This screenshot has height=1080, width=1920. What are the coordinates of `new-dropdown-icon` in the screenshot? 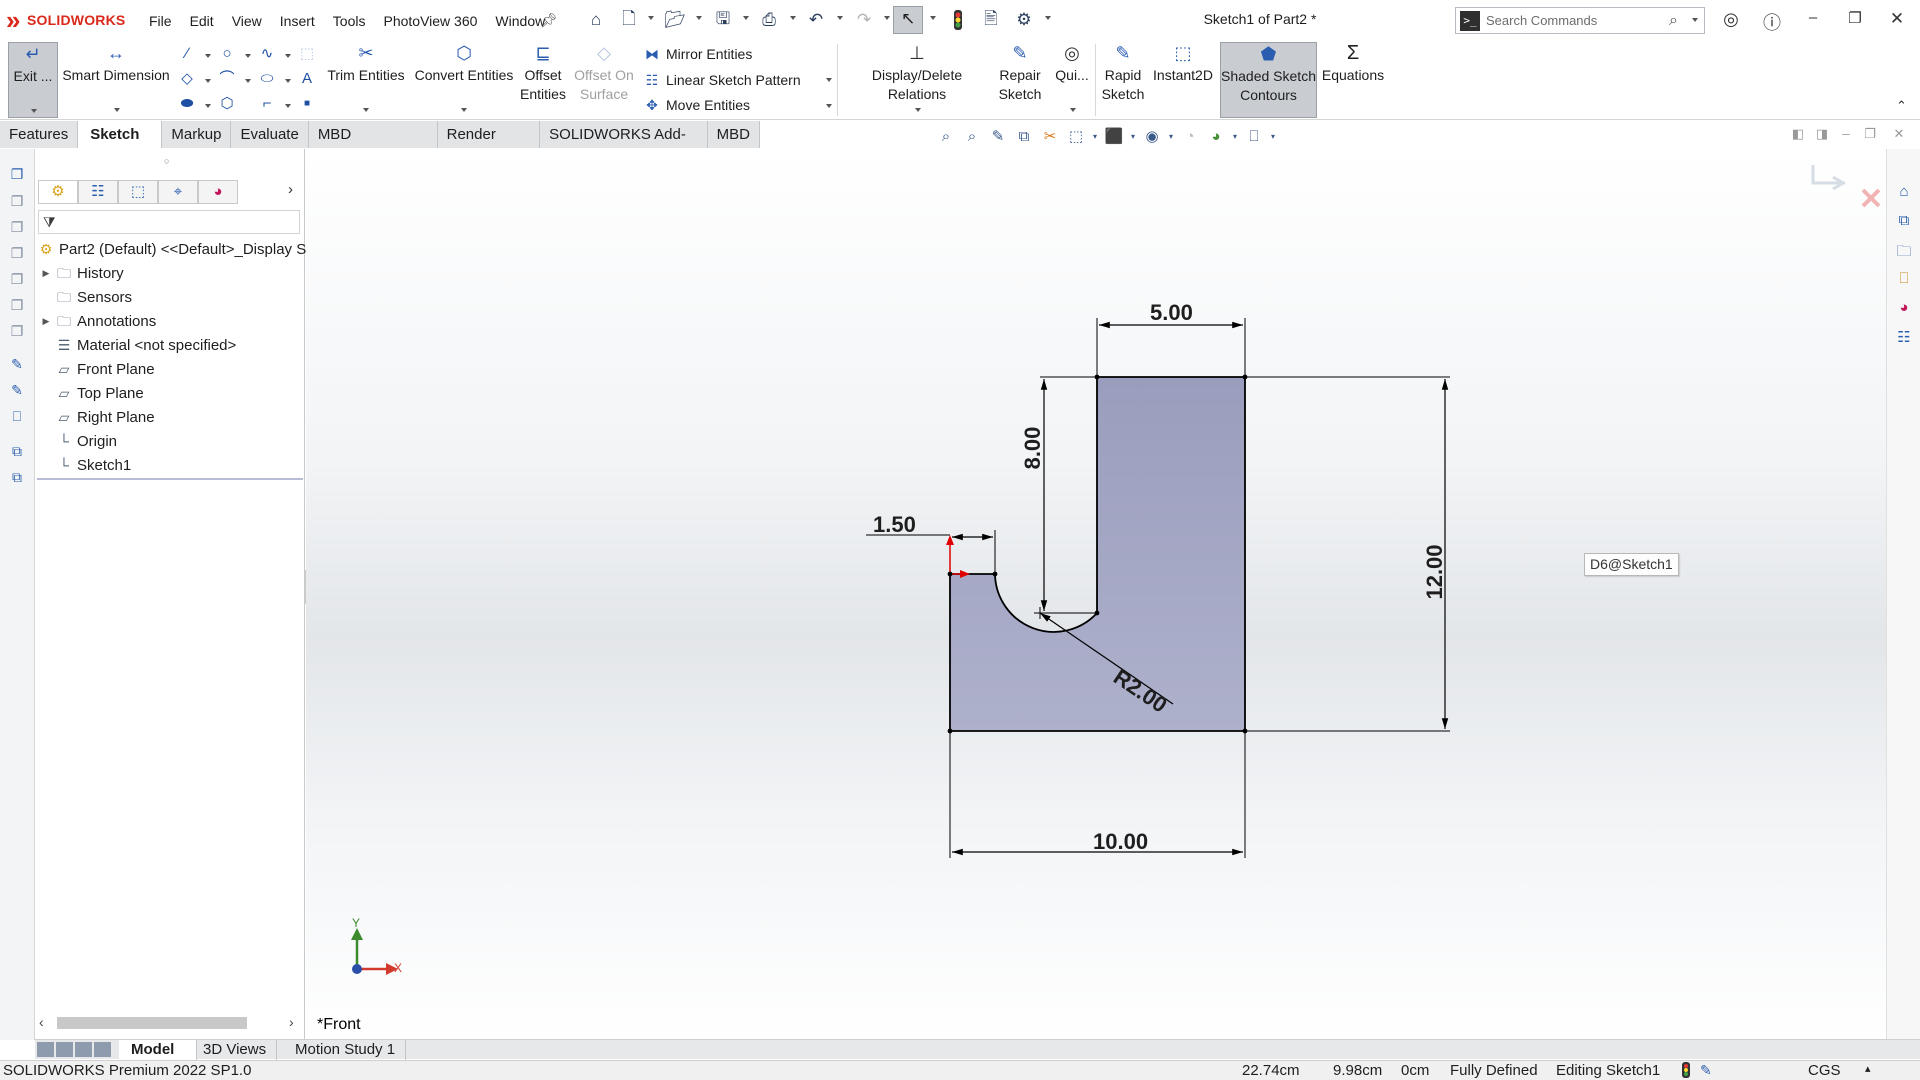 It's located at (651, 18).